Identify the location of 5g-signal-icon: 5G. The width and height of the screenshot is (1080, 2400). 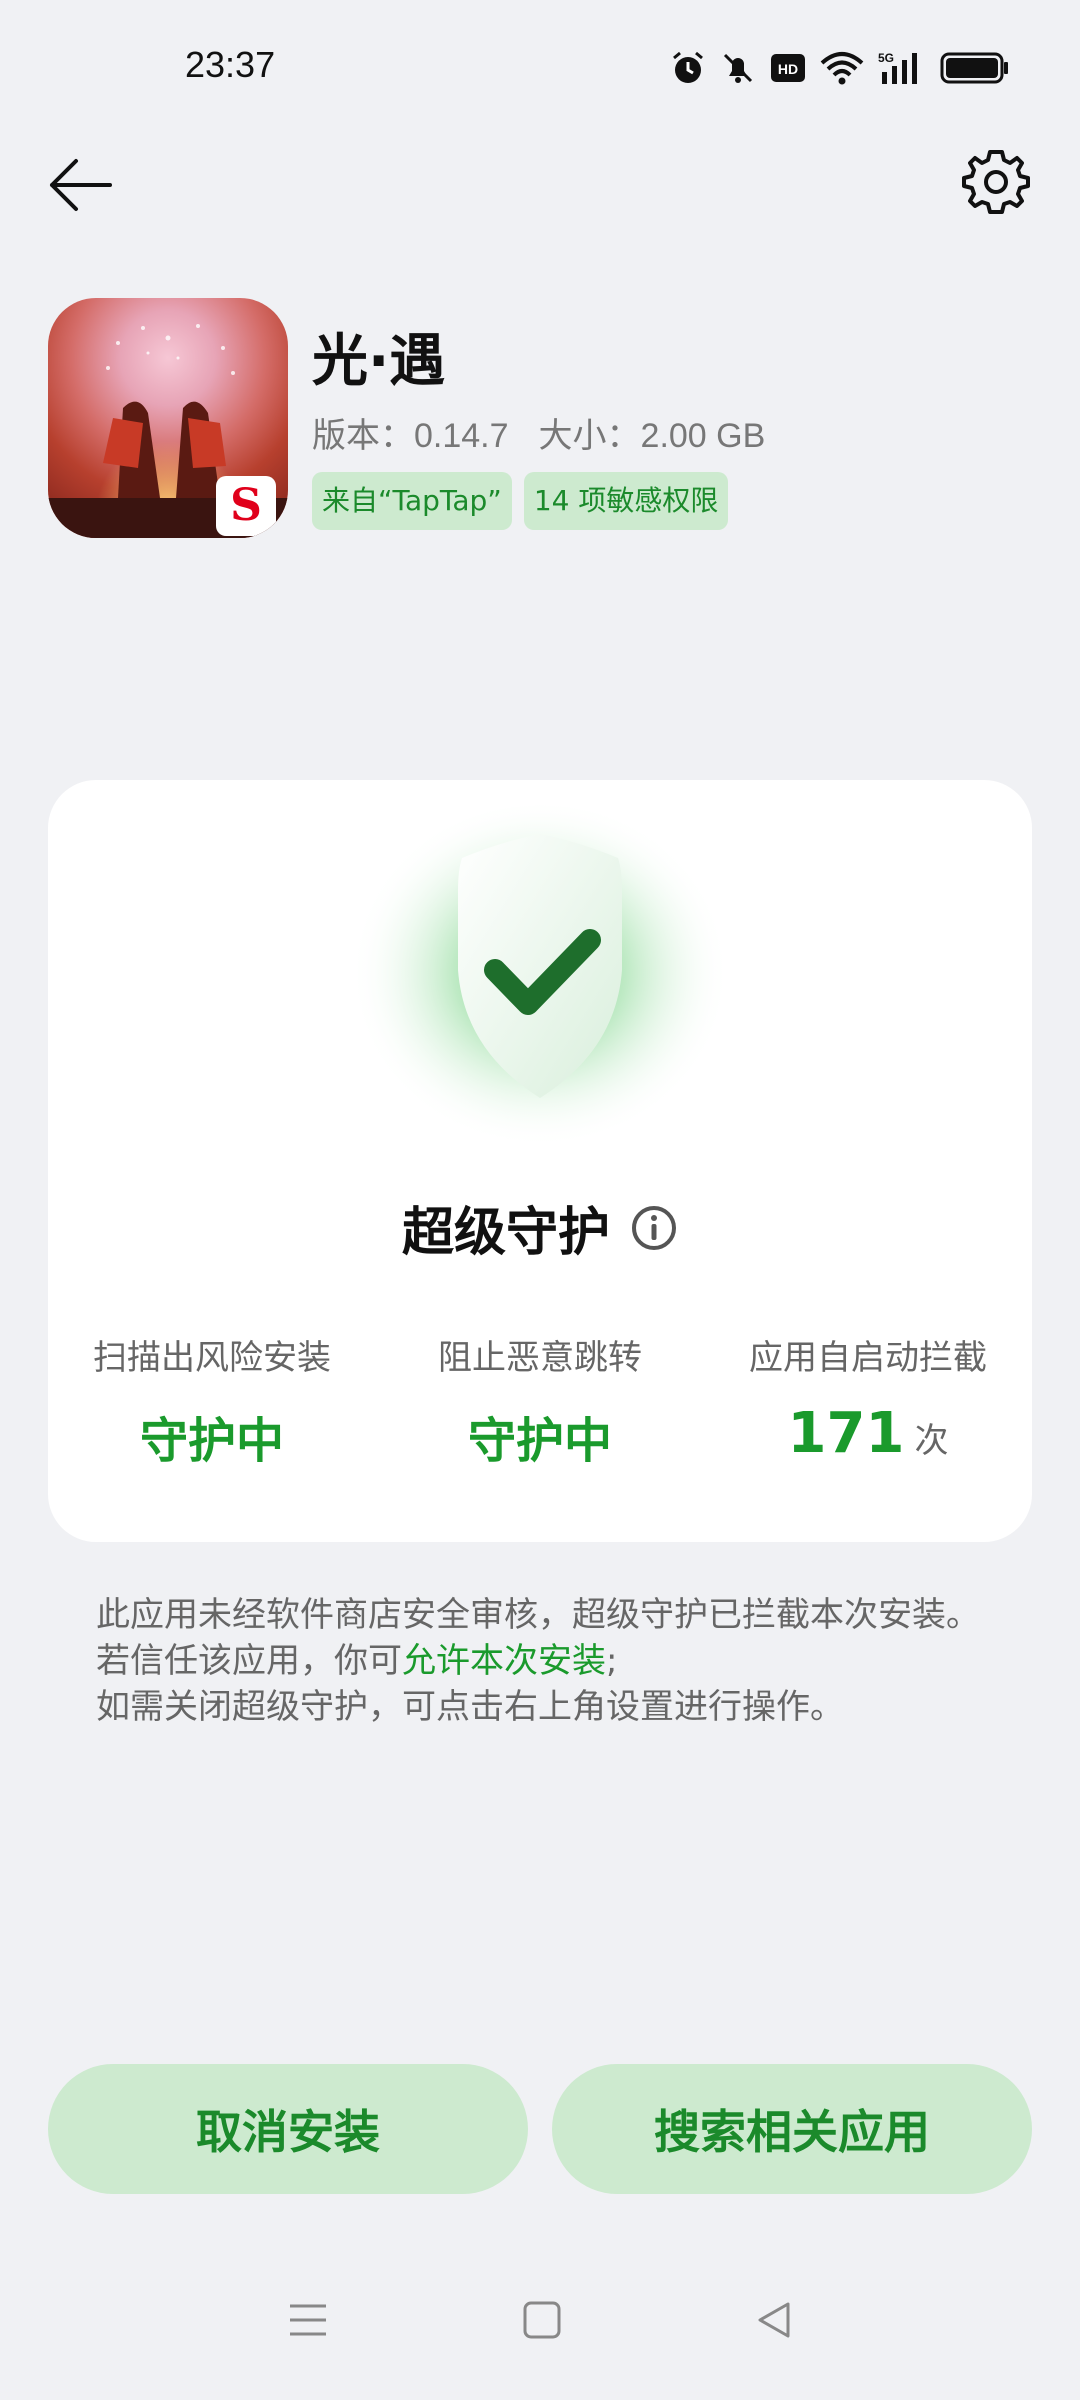
(897, 67).